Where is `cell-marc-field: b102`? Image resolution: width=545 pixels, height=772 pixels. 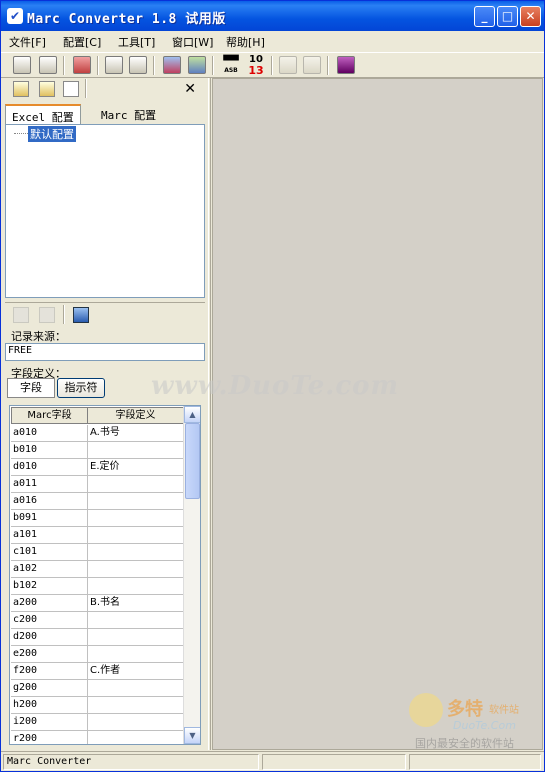 cell-marc-field: b102 is located at coordinates (49, 586).